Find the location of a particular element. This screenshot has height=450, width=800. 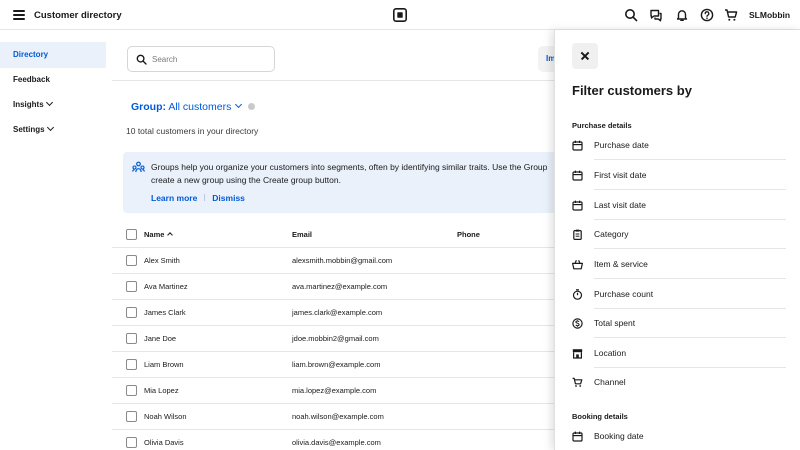

messages-icon is located at coordinates (656, 15).